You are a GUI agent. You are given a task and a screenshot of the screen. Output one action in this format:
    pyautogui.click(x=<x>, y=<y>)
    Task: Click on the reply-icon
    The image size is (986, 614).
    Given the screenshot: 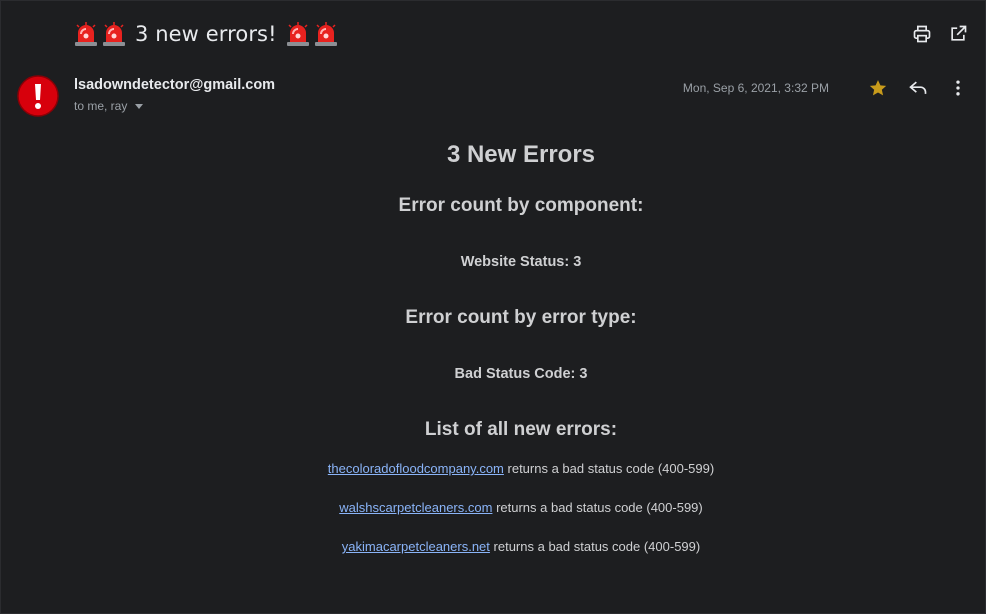 What is the action you would take?
    pyautogui.click(x=918, y=87)
    